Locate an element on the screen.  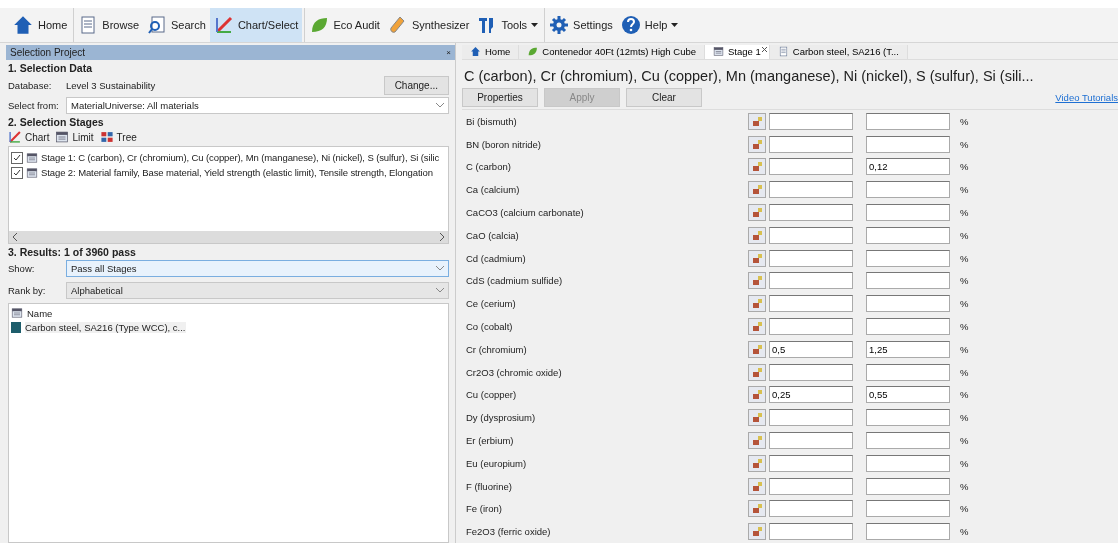
max-field: 1,25 is located at coordinates (908, 349).